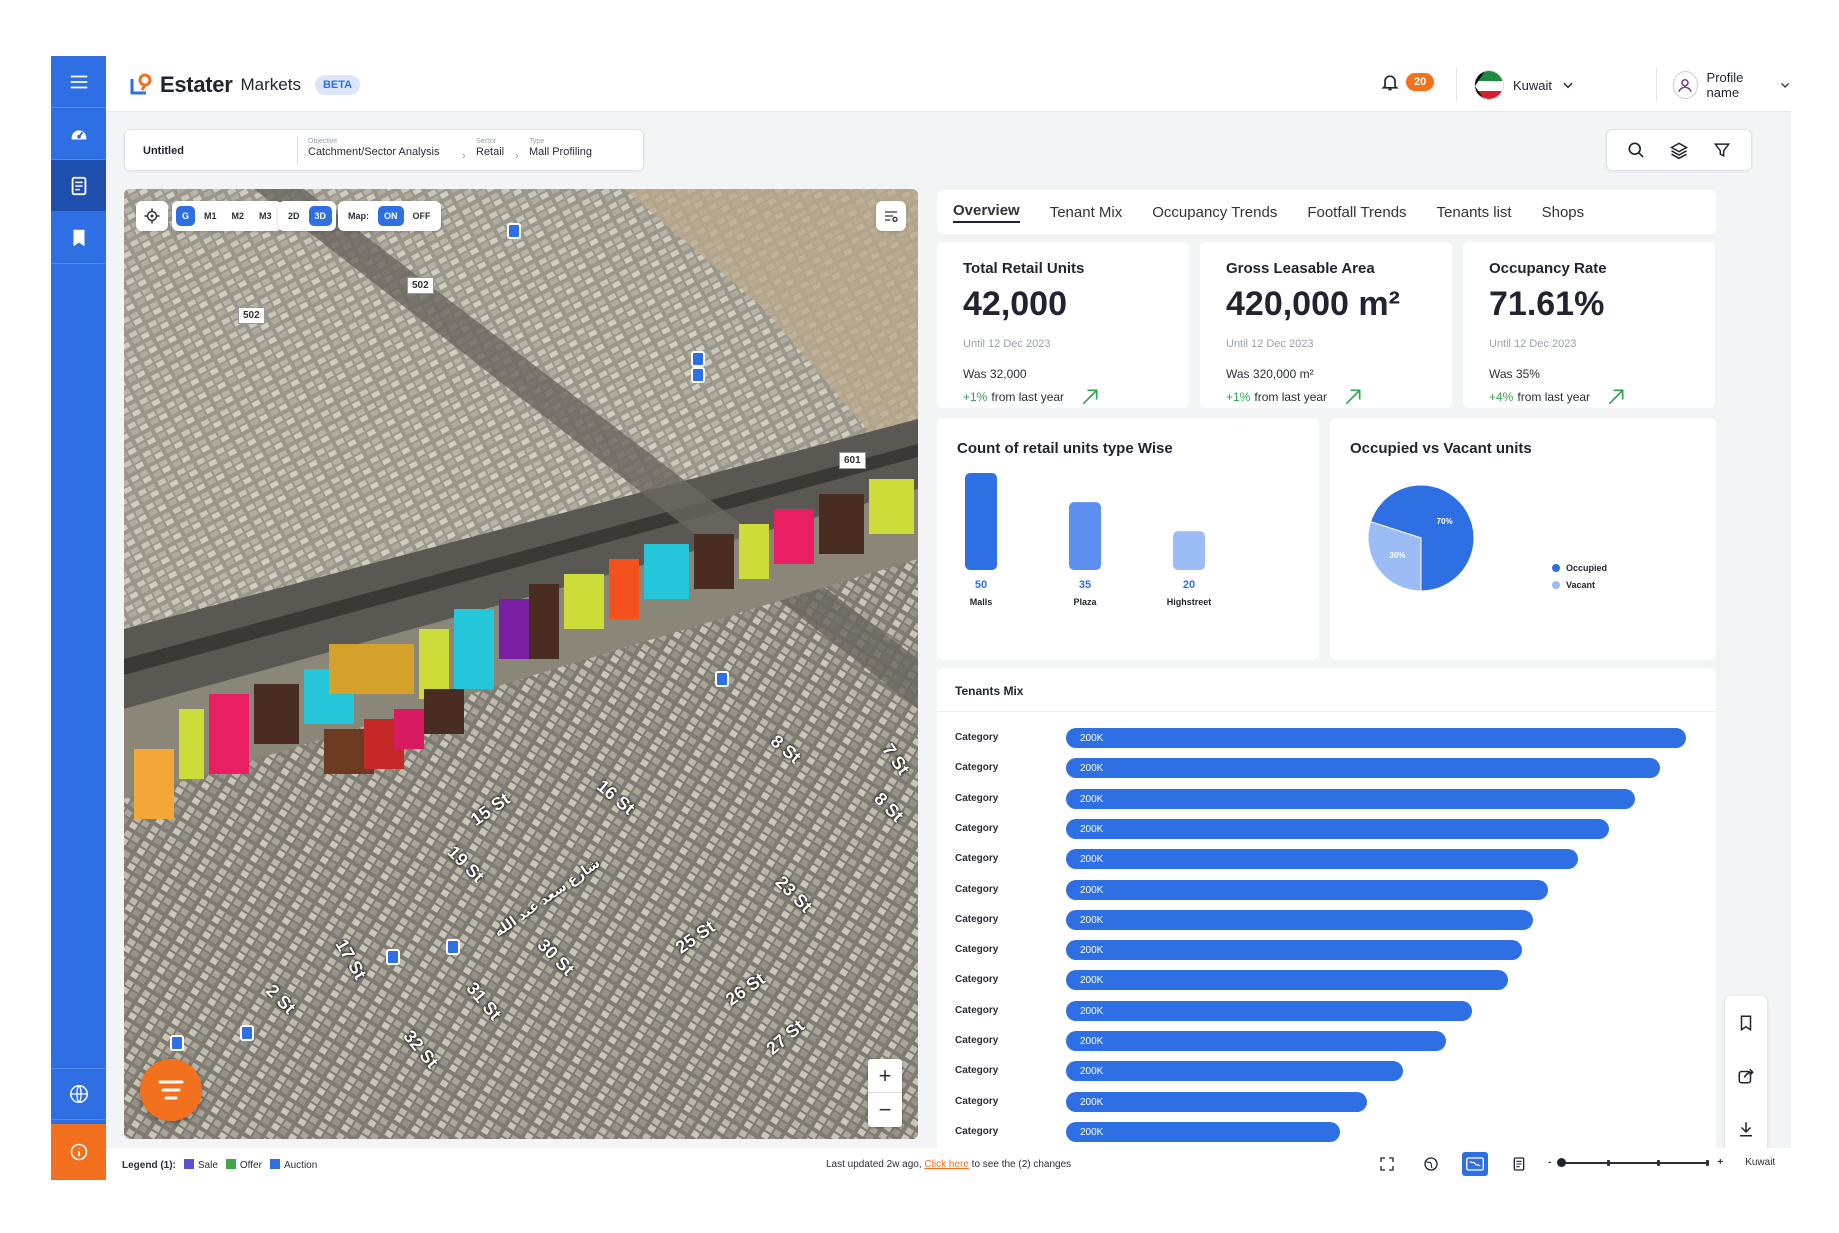 This screenshot has width=1839, height=1233. What do you see at coordinates (885, 1076) in the screenshot?
I see `zoom-in-button: +` at bounding box center [885, 1076].